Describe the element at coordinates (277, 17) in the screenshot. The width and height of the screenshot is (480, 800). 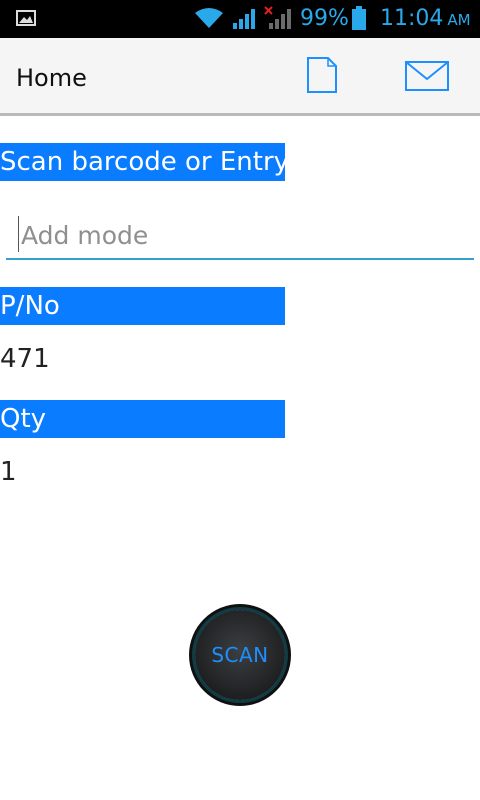
I see `no-sim-signal-icon` at that location.